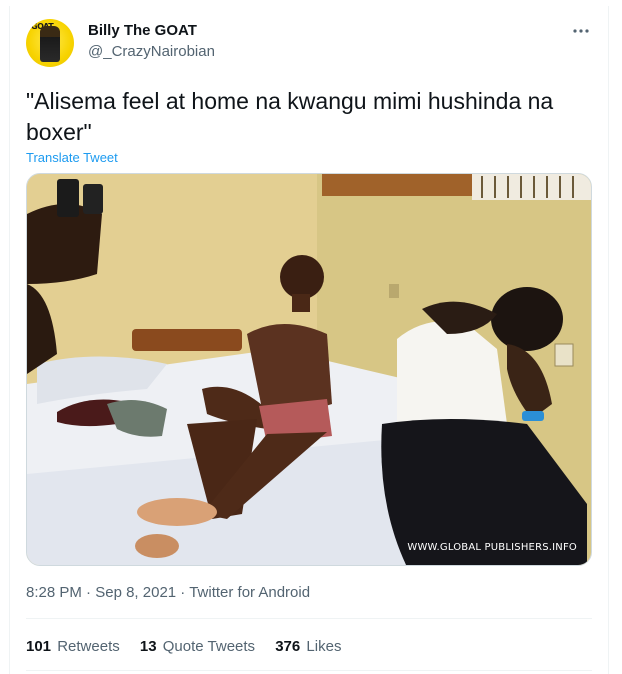  Describe the element at coordinates (88, 646) in the screenshot. I see `retweets-label: Retweets` at that location.